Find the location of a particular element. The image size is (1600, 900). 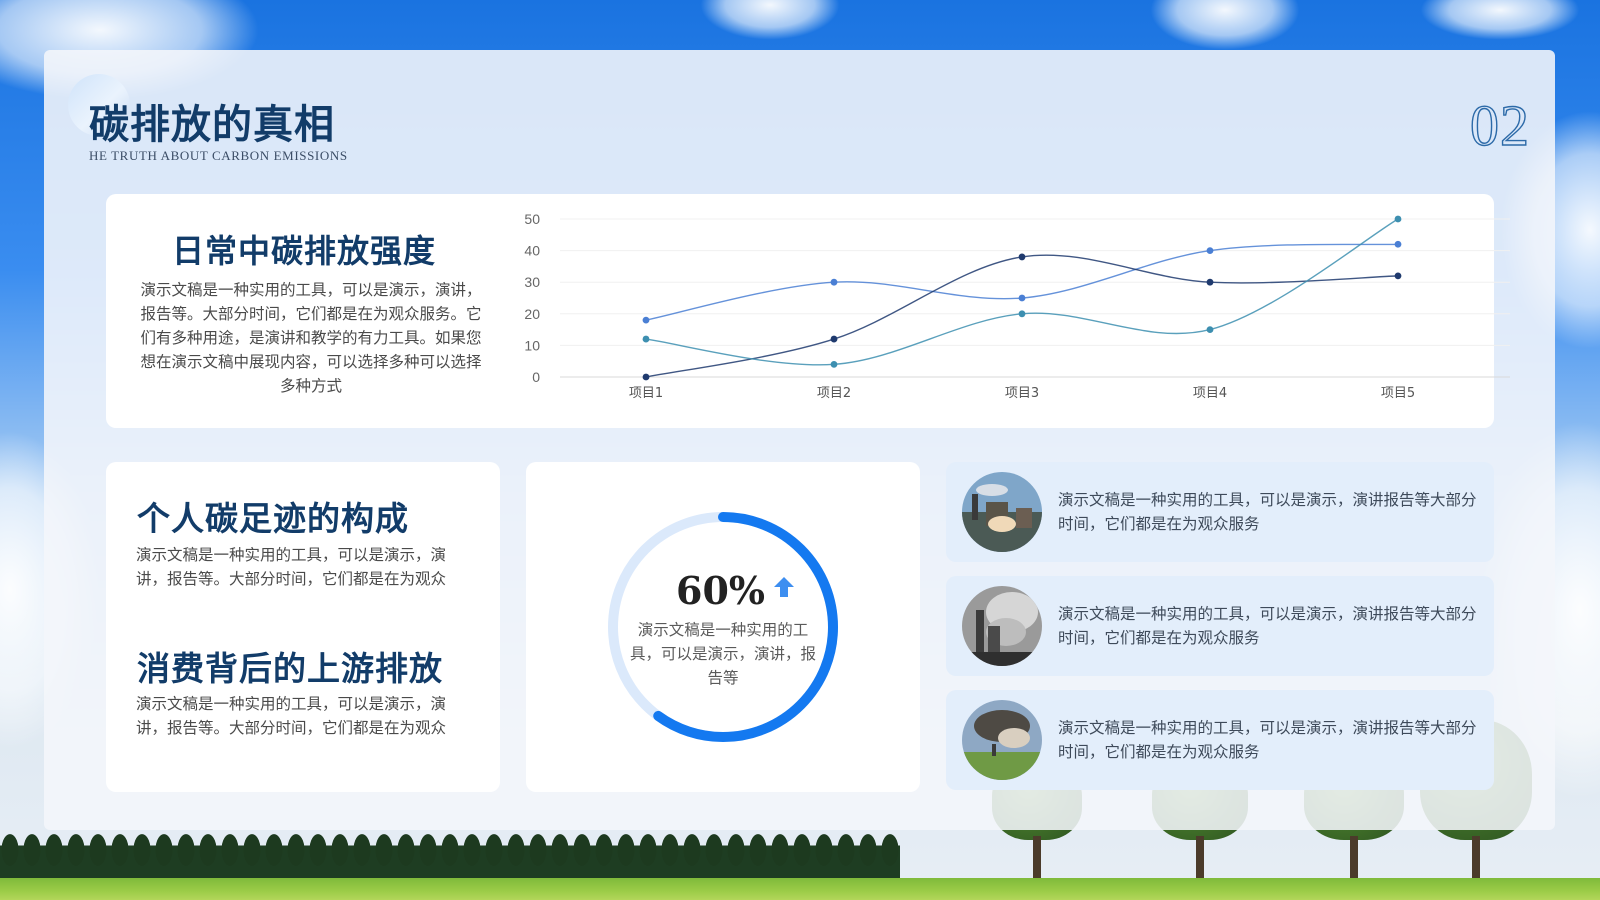

x-tick-label: 项目1 is located at coordinates (646, 393).